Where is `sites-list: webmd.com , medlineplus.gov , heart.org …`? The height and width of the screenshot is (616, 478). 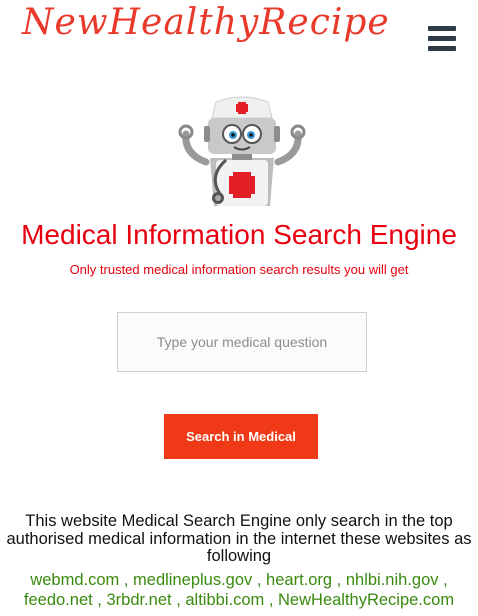 sites-list: webmd.com , medlineplus.gov , heart.org … is located at coordinates (239, 590).